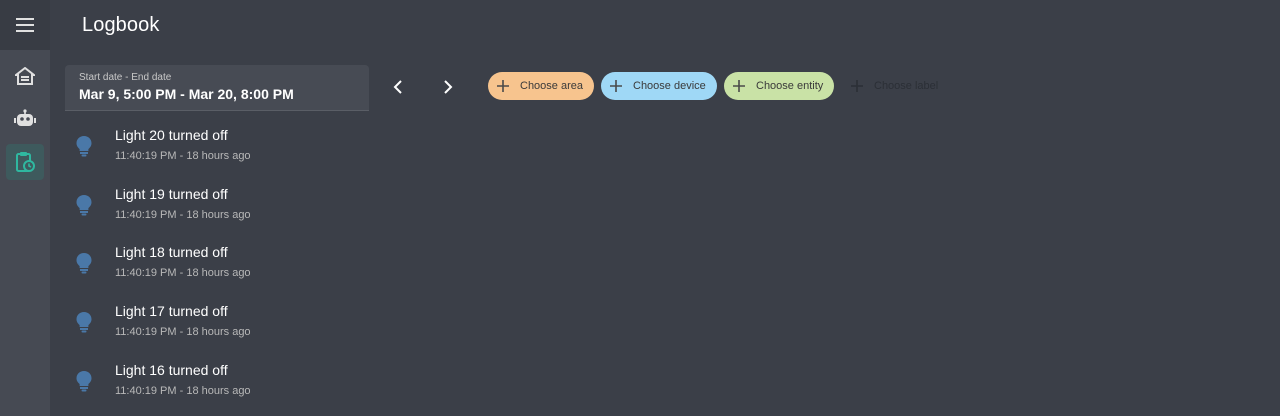 The height and width of the screenshot is (416, 1280). I want to click on date-range-value: Mar 9, 5:00 PM - Mar 20, 8:00 PM, so click(186, 94).